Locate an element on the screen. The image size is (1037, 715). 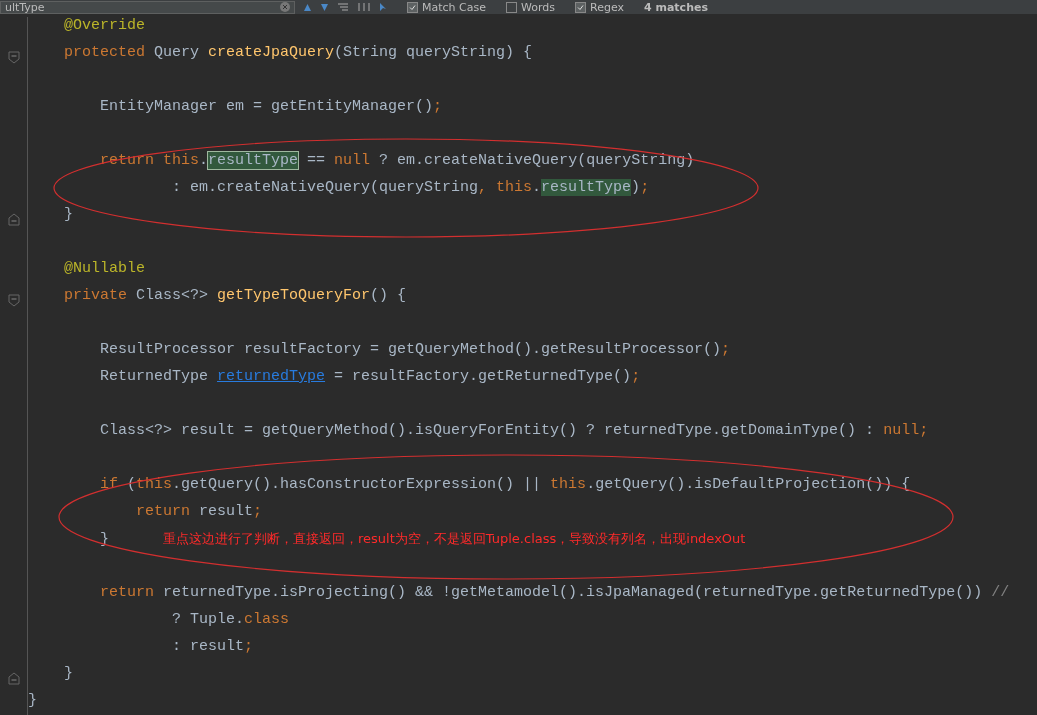
code-line: private Class<?> getTypeToQueryFor() { is located at coordinates (235, 296).